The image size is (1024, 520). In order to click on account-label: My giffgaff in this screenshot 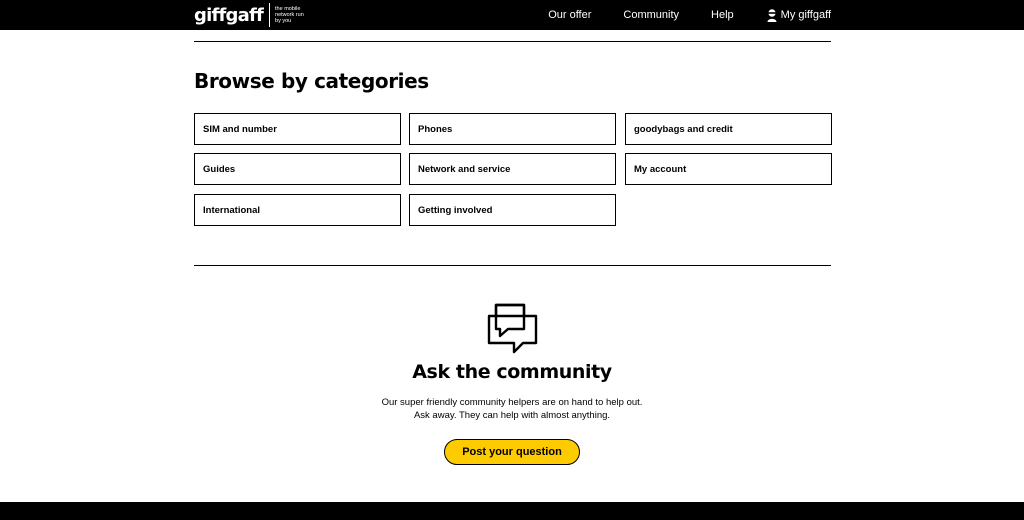, I will do `click(805, 15)`.